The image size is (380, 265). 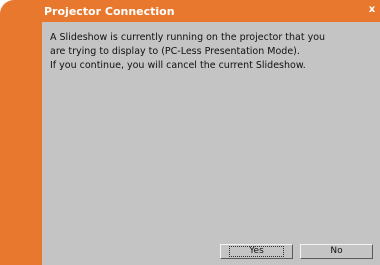 I want to click on yes-button-label: Yes, so click(x=256, y=251).